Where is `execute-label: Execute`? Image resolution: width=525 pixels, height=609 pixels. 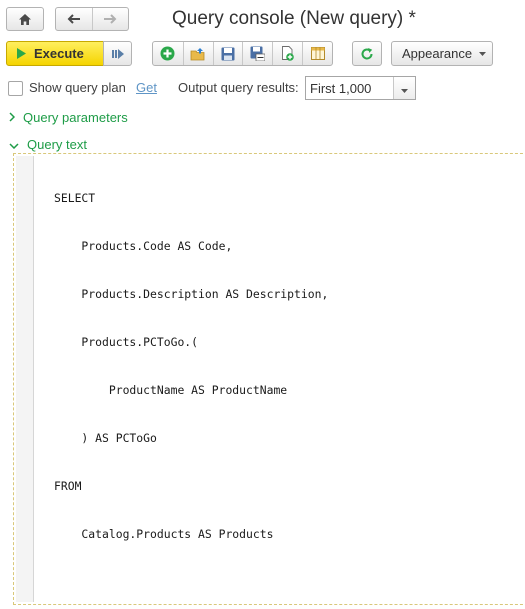
execute-label: Execute is located at coordinates (59, 53).